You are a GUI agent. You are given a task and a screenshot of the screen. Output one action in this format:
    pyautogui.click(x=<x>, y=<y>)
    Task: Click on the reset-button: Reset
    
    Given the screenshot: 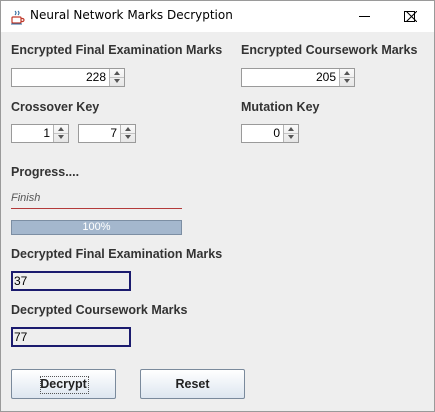 What is the action you would take?
    pyautogui.click(x=192, y=384)
    